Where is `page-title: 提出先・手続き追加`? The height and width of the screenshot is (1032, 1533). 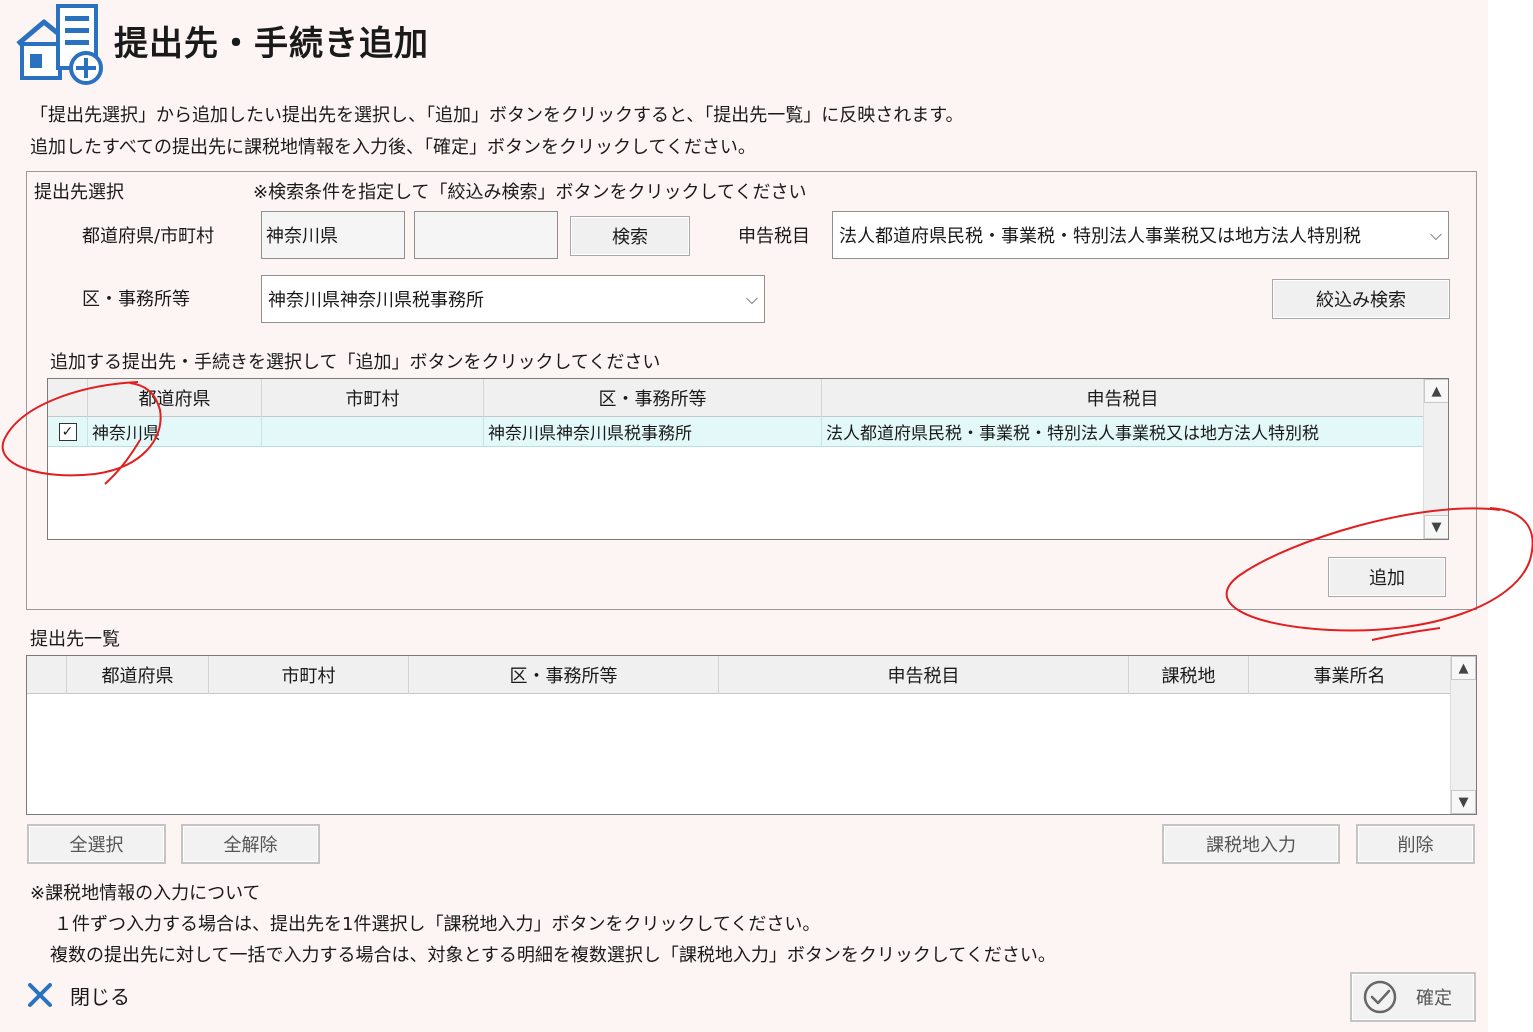 page-title: 提出先・手続き追加 is located at coordinates (271, 44).